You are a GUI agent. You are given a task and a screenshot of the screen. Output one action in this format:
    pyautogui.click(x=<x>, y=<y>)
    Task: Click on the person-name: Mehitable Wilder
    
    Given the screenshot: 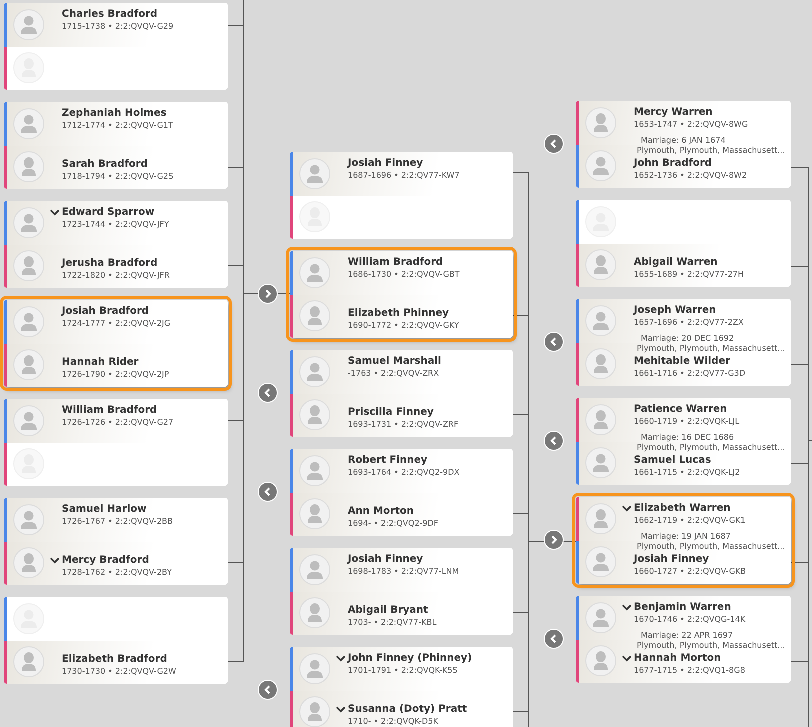 What is the action you would take?
    pyautogui.click(x=682, y=361)
    